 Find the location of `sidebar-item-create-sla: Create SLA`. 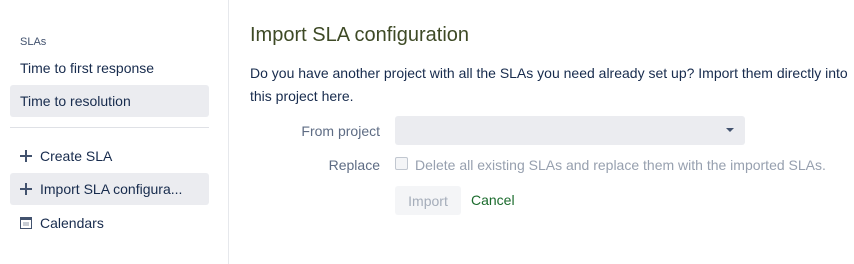

sidebar-item-create-sla: Create SLA is located at coordinates (109, 156).